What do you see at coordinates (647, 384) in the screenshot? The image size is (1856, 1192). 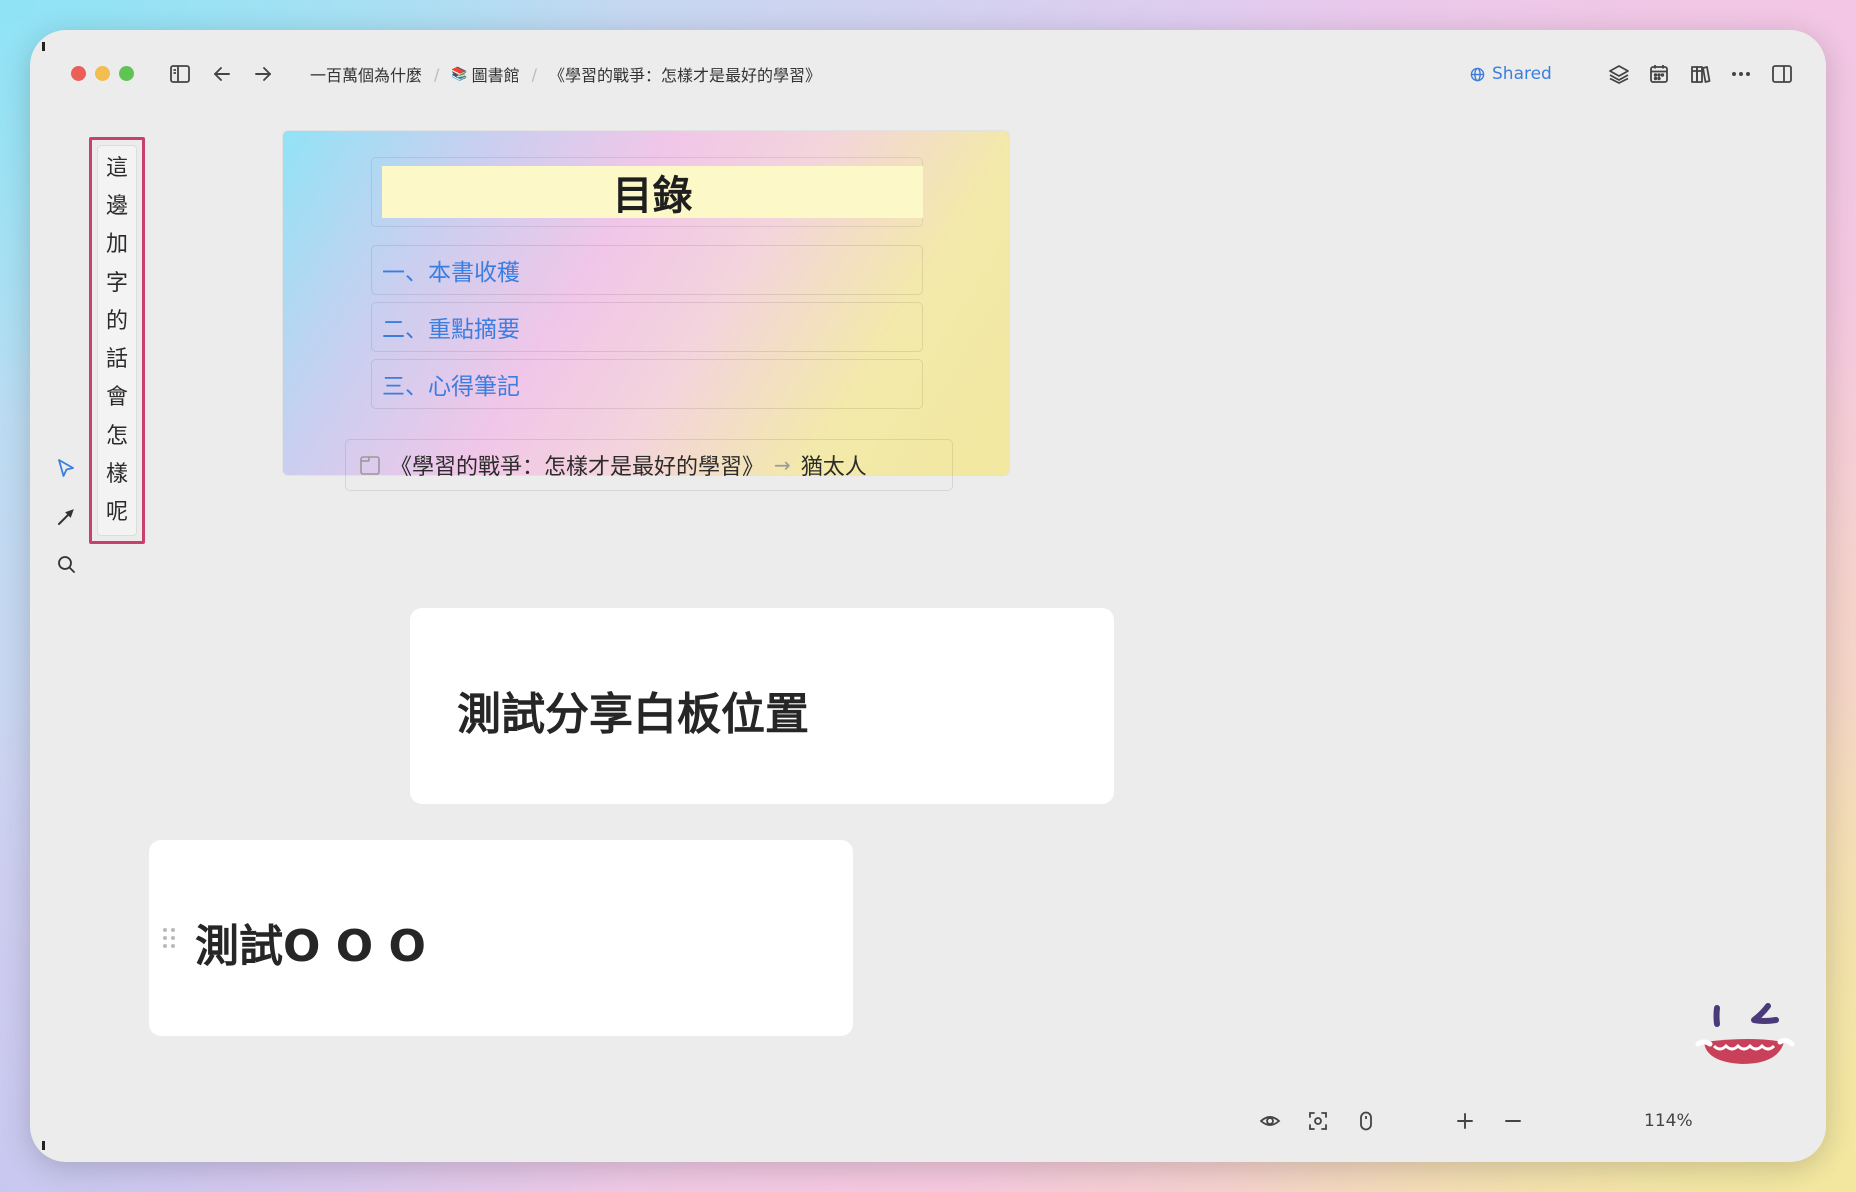 I see `toc-item-link: 三、心得筆記` at bounding box center [647, 384].